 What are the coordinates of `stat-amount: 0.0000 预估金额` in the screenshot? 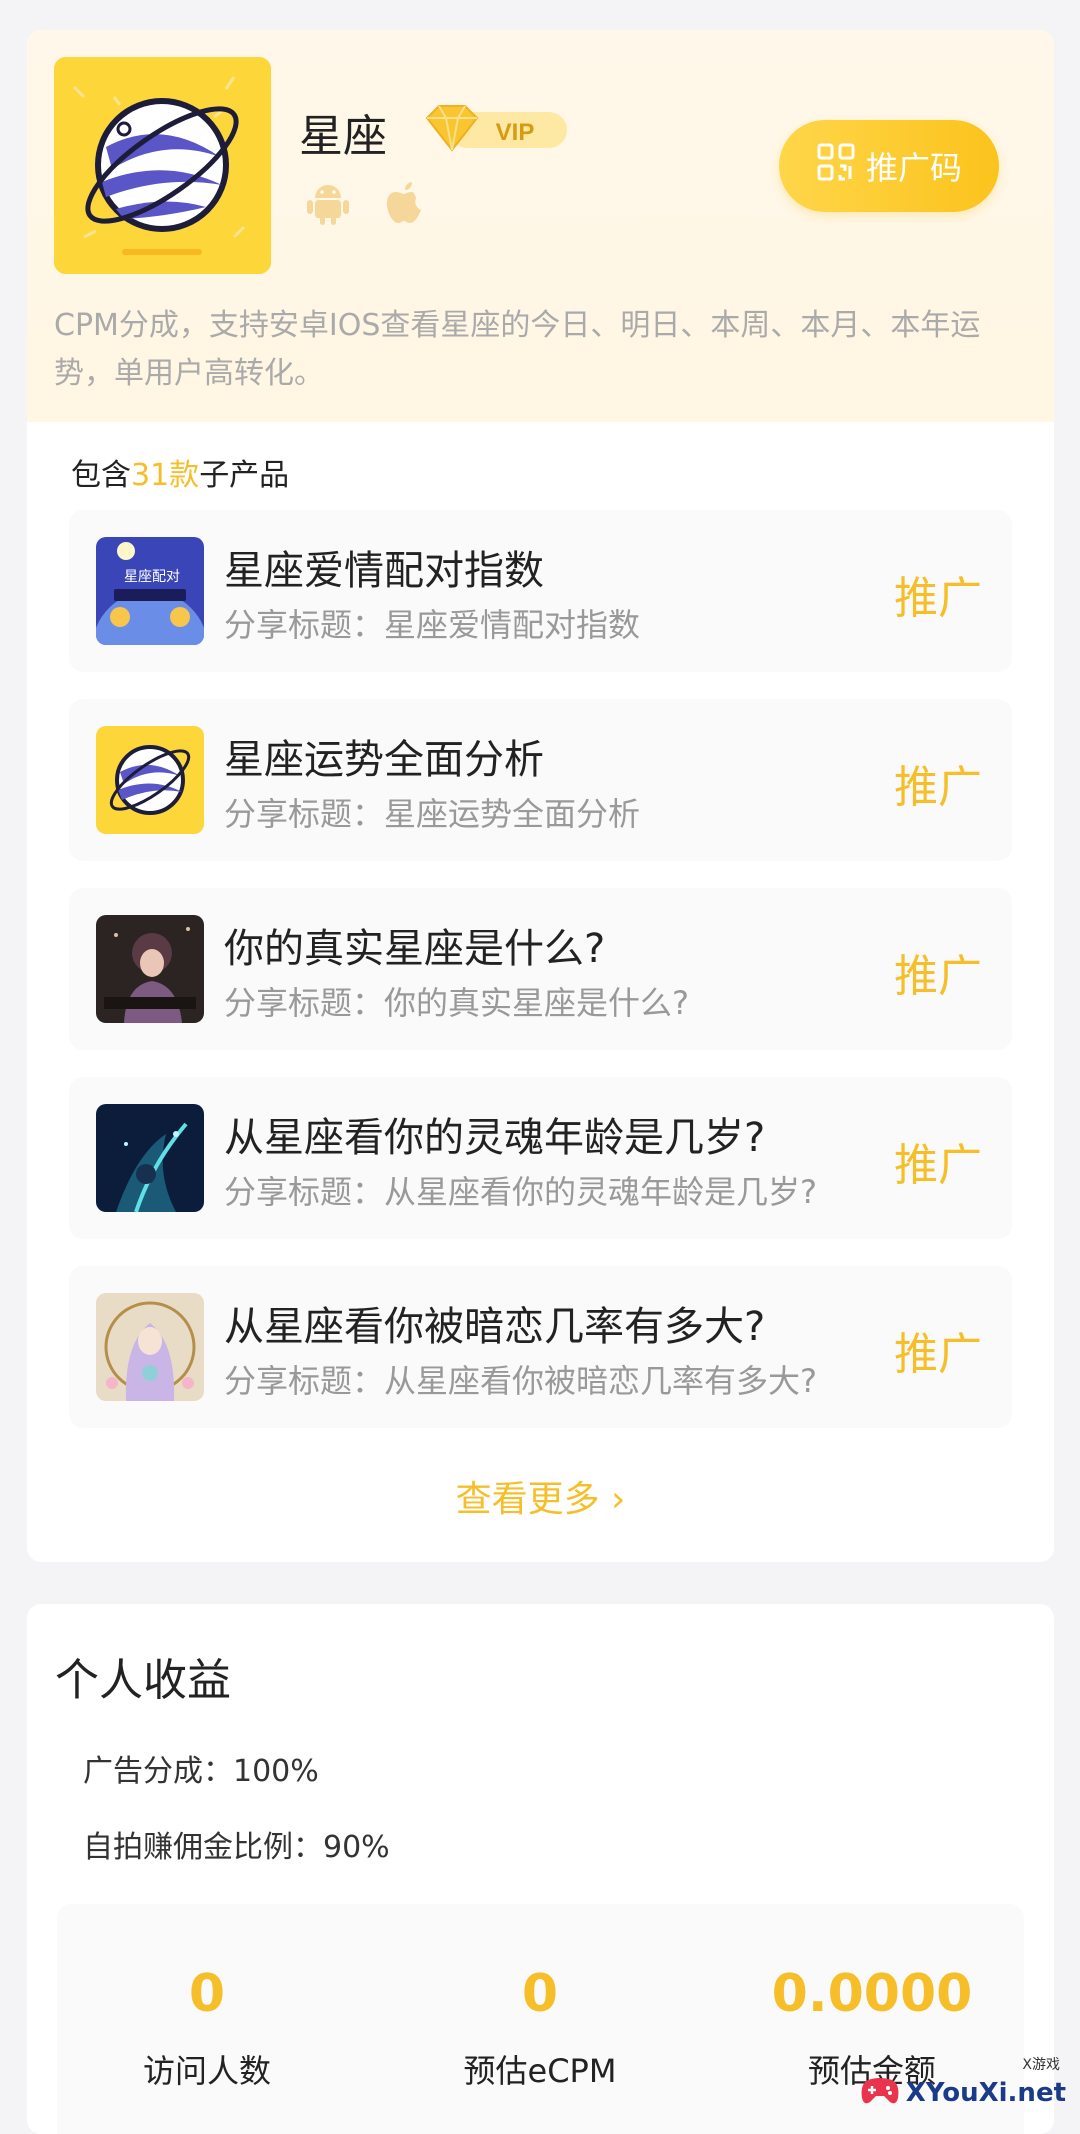 It's located at (872, 2028).